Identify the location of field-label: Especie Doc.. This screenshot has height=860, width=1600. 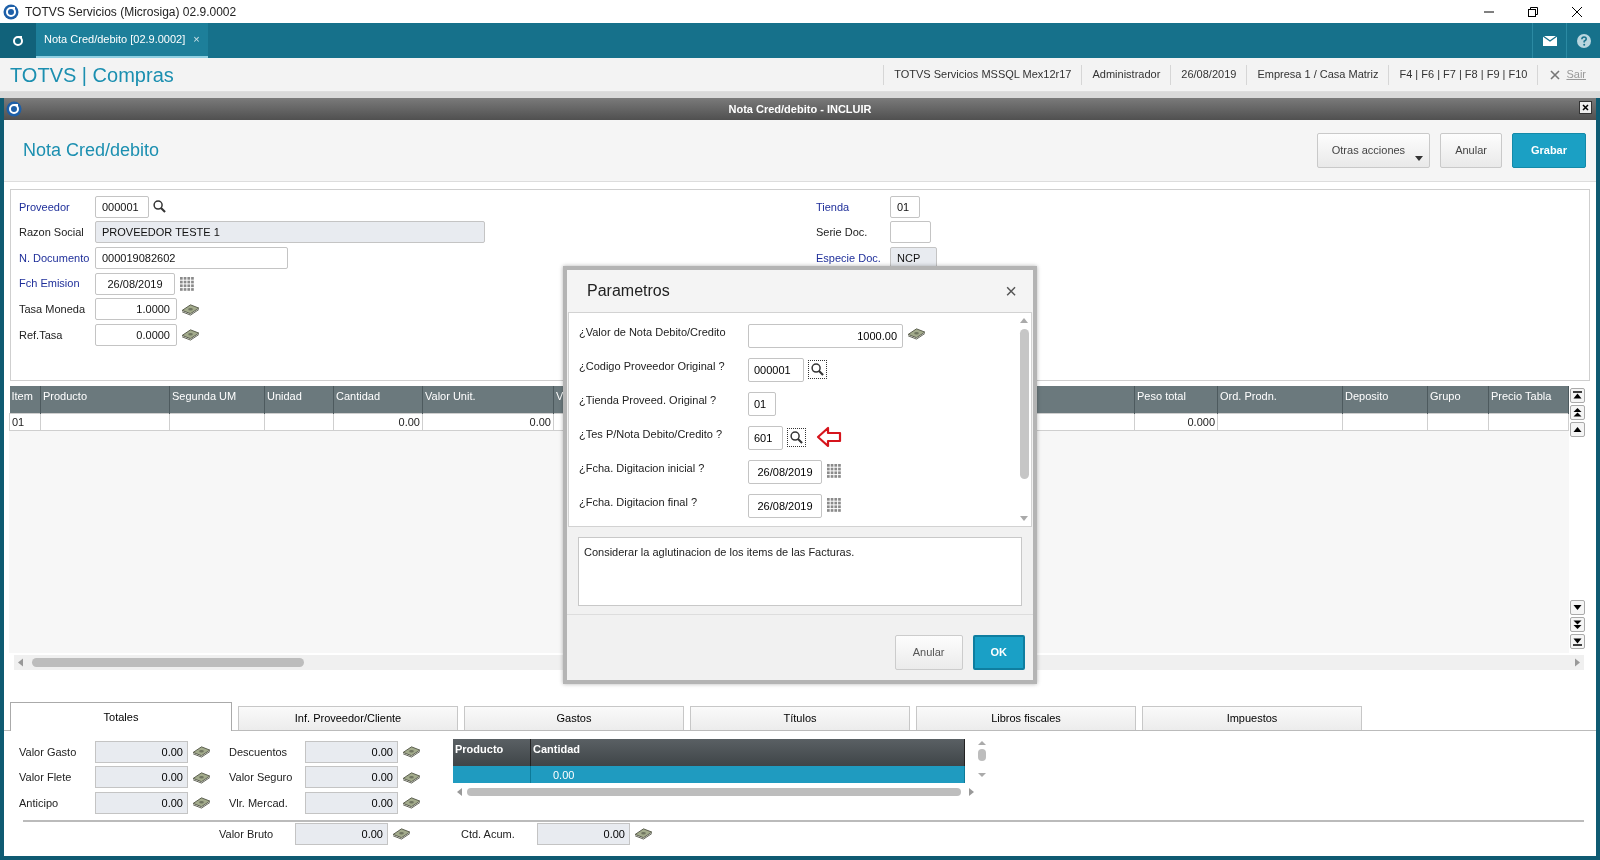
(849, 258).